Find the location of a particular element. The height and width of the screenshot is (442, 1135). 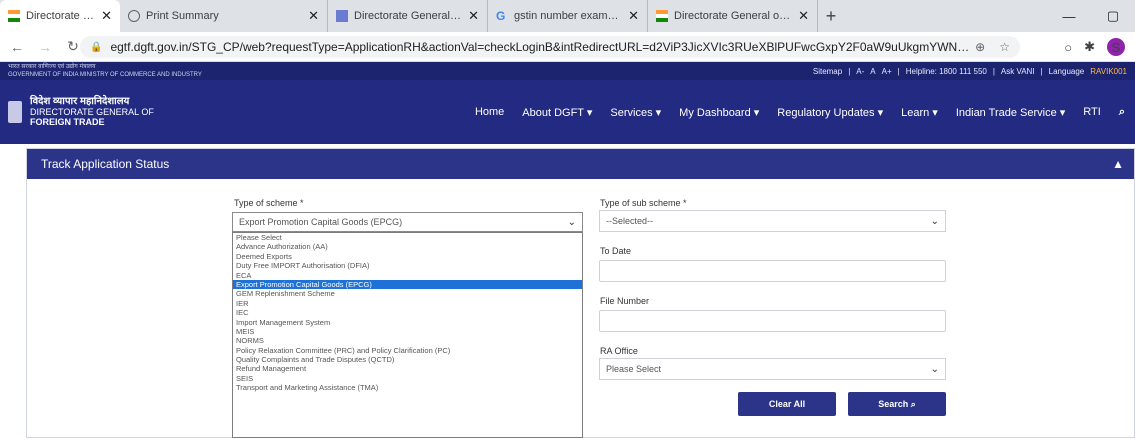

font-normal-link: A is located at coordinates (872, 71).